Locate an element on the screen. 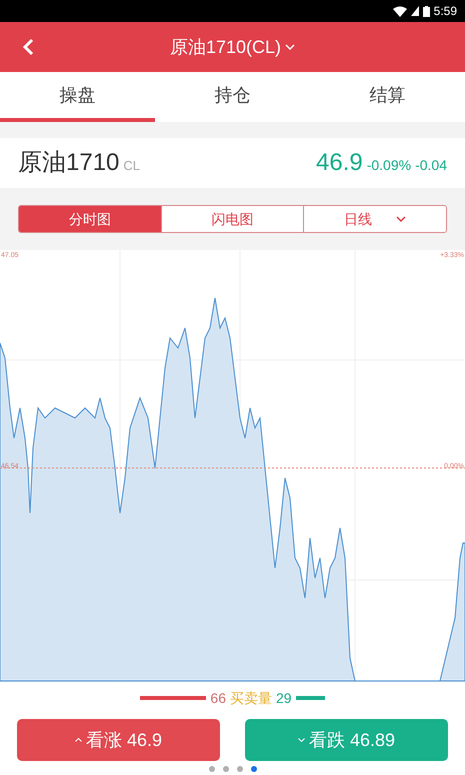 The width and height of the screenshot is (465, 775). buy-down-button: 看跌 46.89 is located at coordinates (346, 740).